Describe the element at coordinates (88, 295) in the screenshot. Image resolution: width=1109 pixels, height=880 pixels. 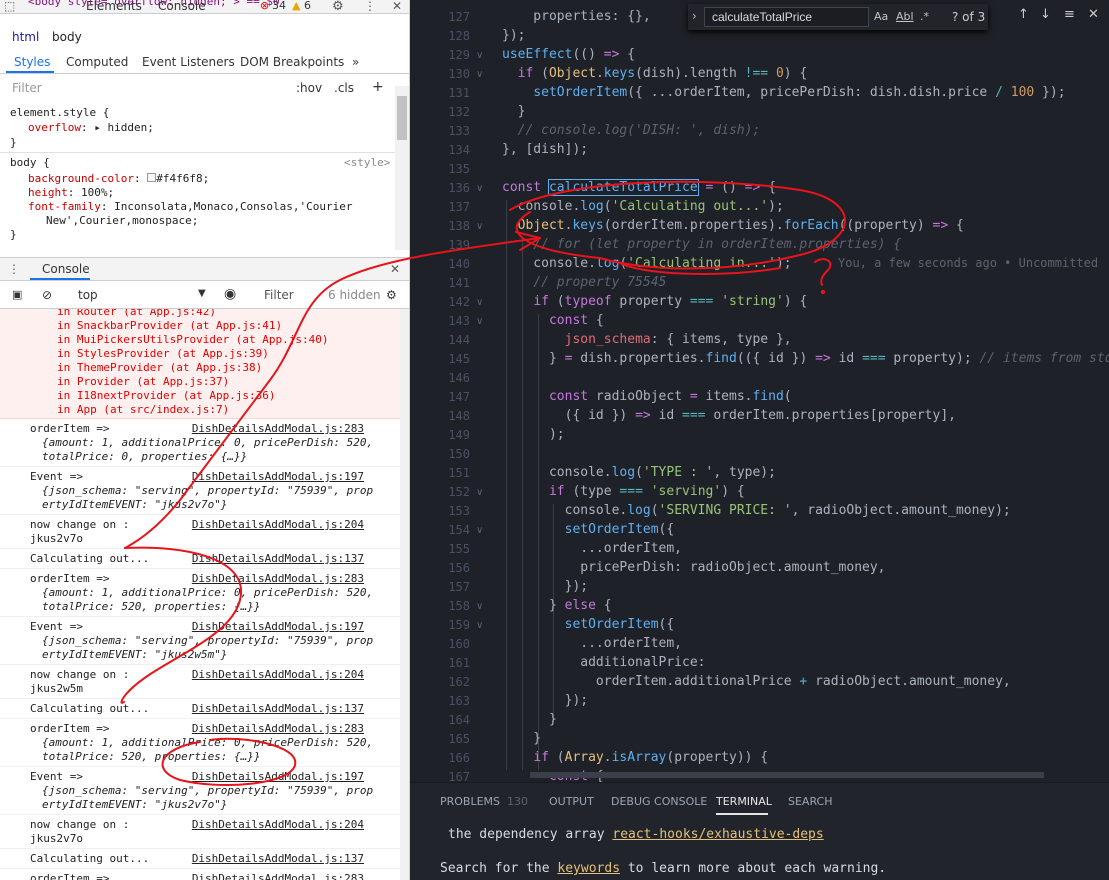
I see `context-select: top` at that location.